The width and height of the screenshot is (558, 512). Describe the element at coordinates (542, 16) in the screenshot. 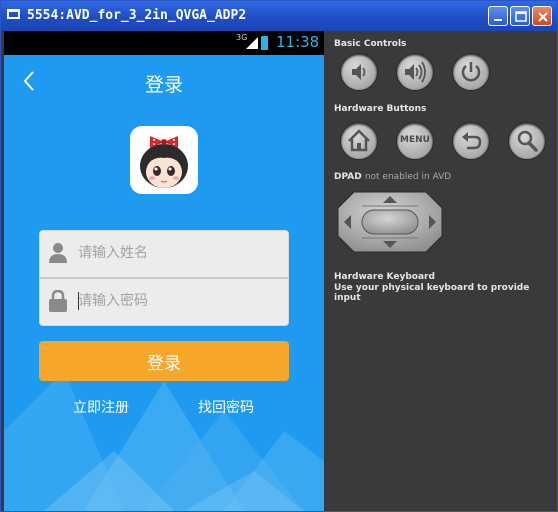

I see `close-button` at that location.